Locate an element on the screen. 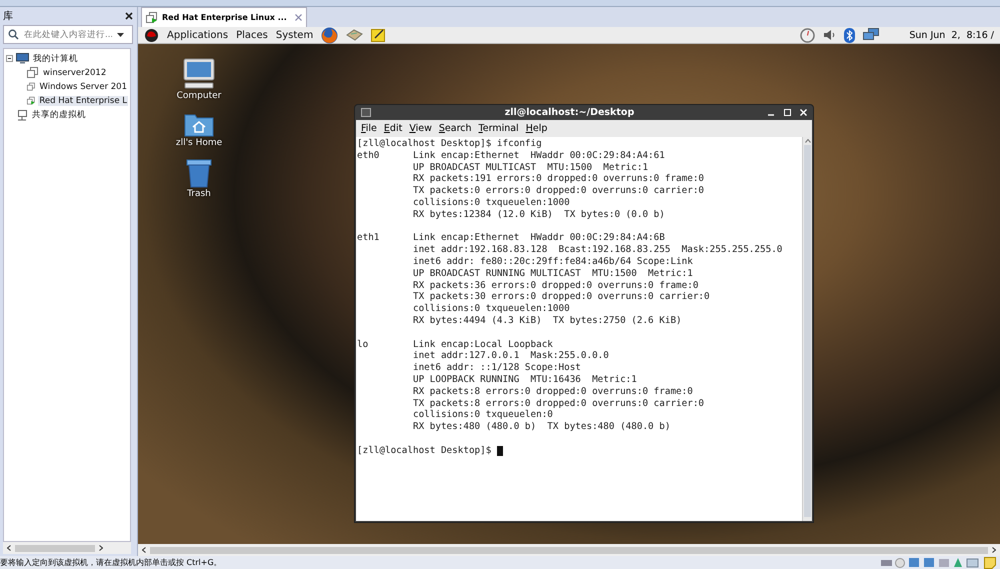  maximize-icon is located at coordinates (787, 112).